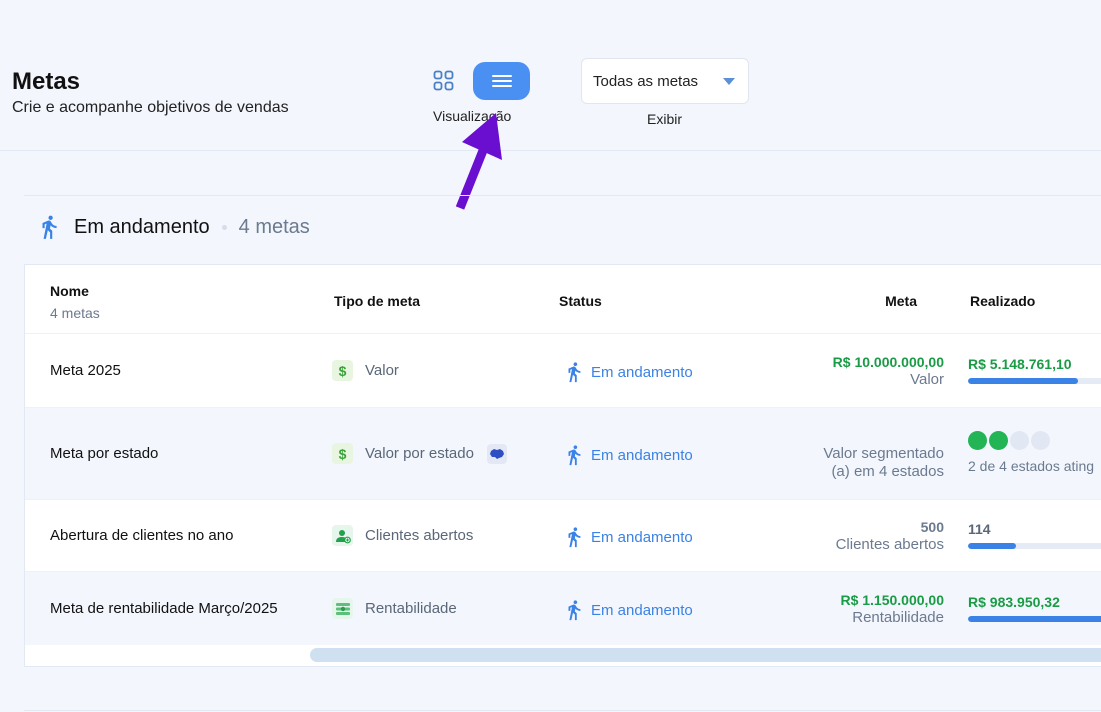 The width and height of the screenshot is (1101, 712). What do you see at coordinates (892, 600) in the screenshot?
I see `goal-target-value: R$ 1.150.000,00` at bounding box center [892, 600].